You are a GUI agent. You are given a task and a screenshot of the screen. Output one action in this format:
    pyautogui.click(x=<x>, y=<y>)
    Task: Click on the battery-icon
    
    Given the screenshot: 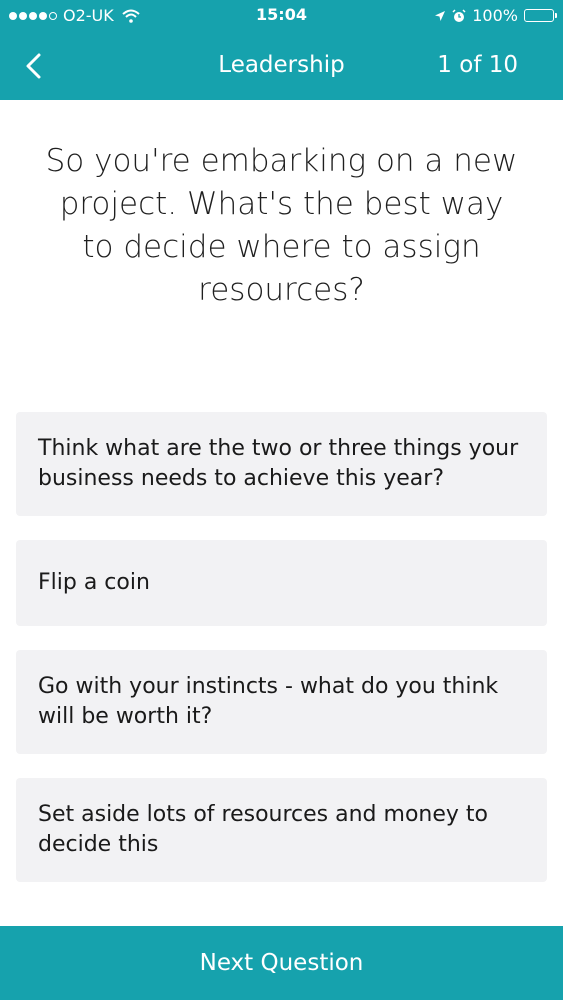 What is the action you would take?
    pyautogui.click(x=540, y=15)
    